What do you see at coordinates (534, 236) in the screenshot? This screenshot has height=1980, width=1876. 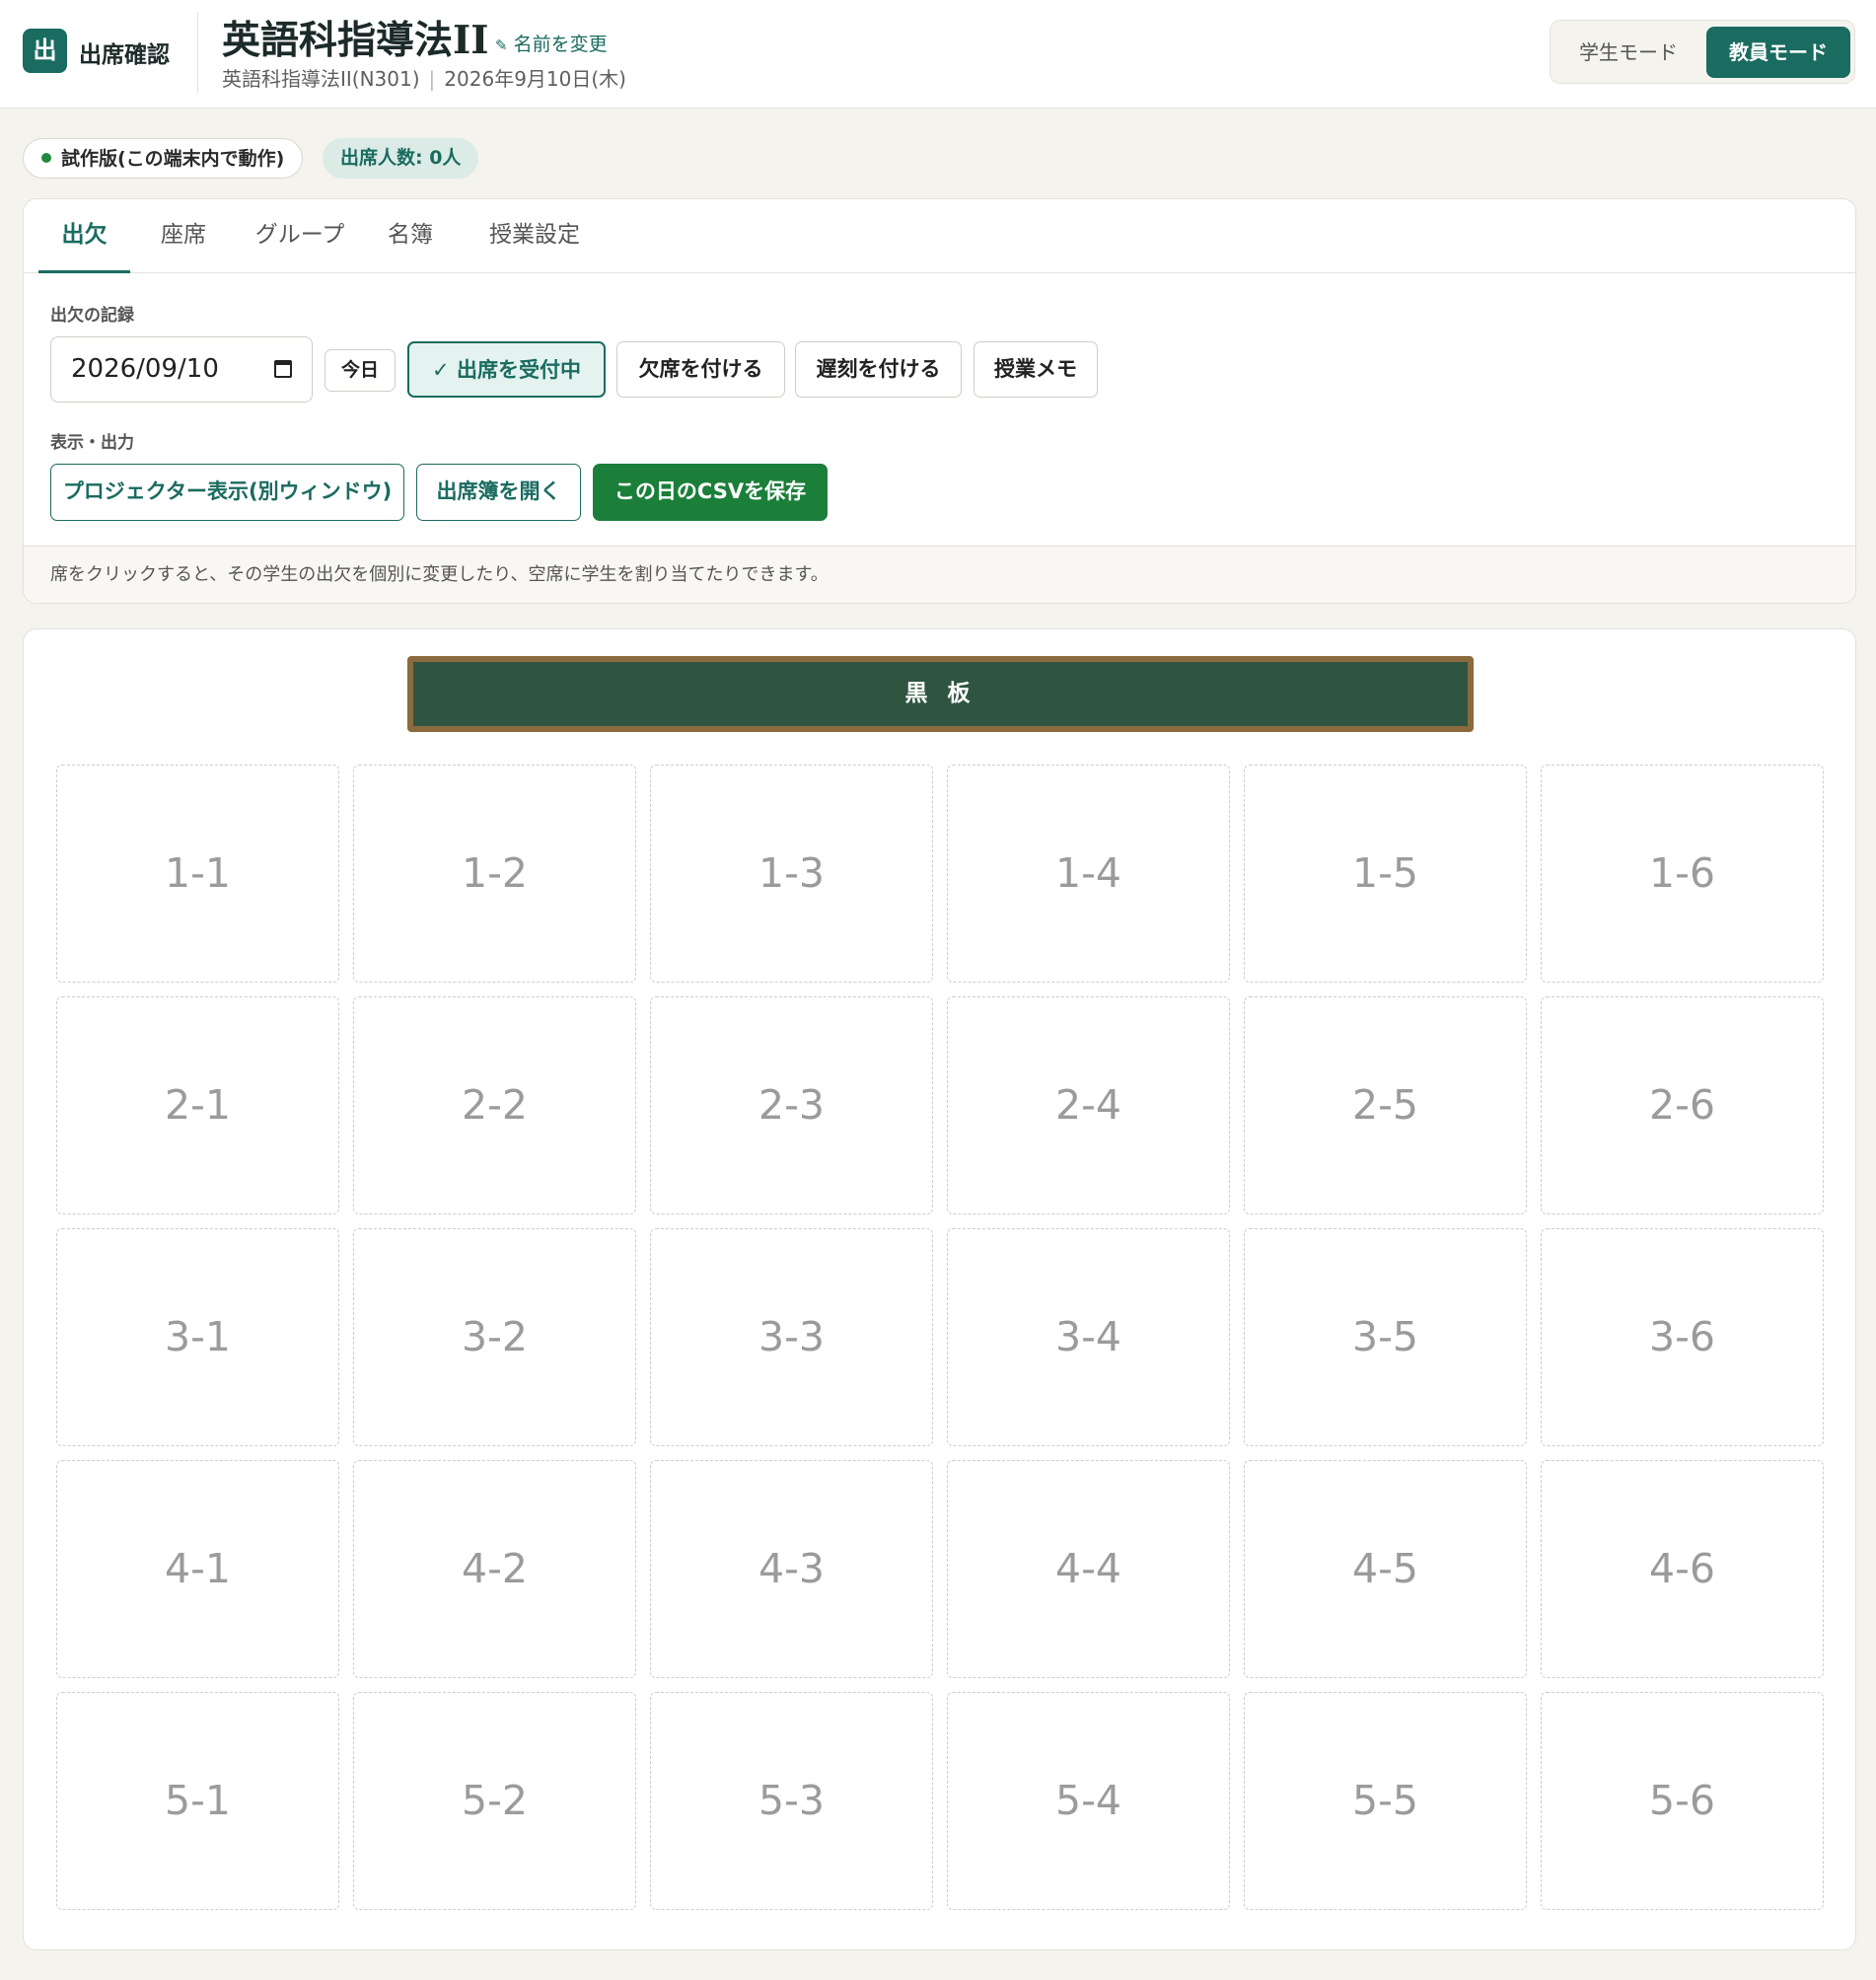 I see `tab-class-settings: 授業設定` at bounding box center [534, 236].